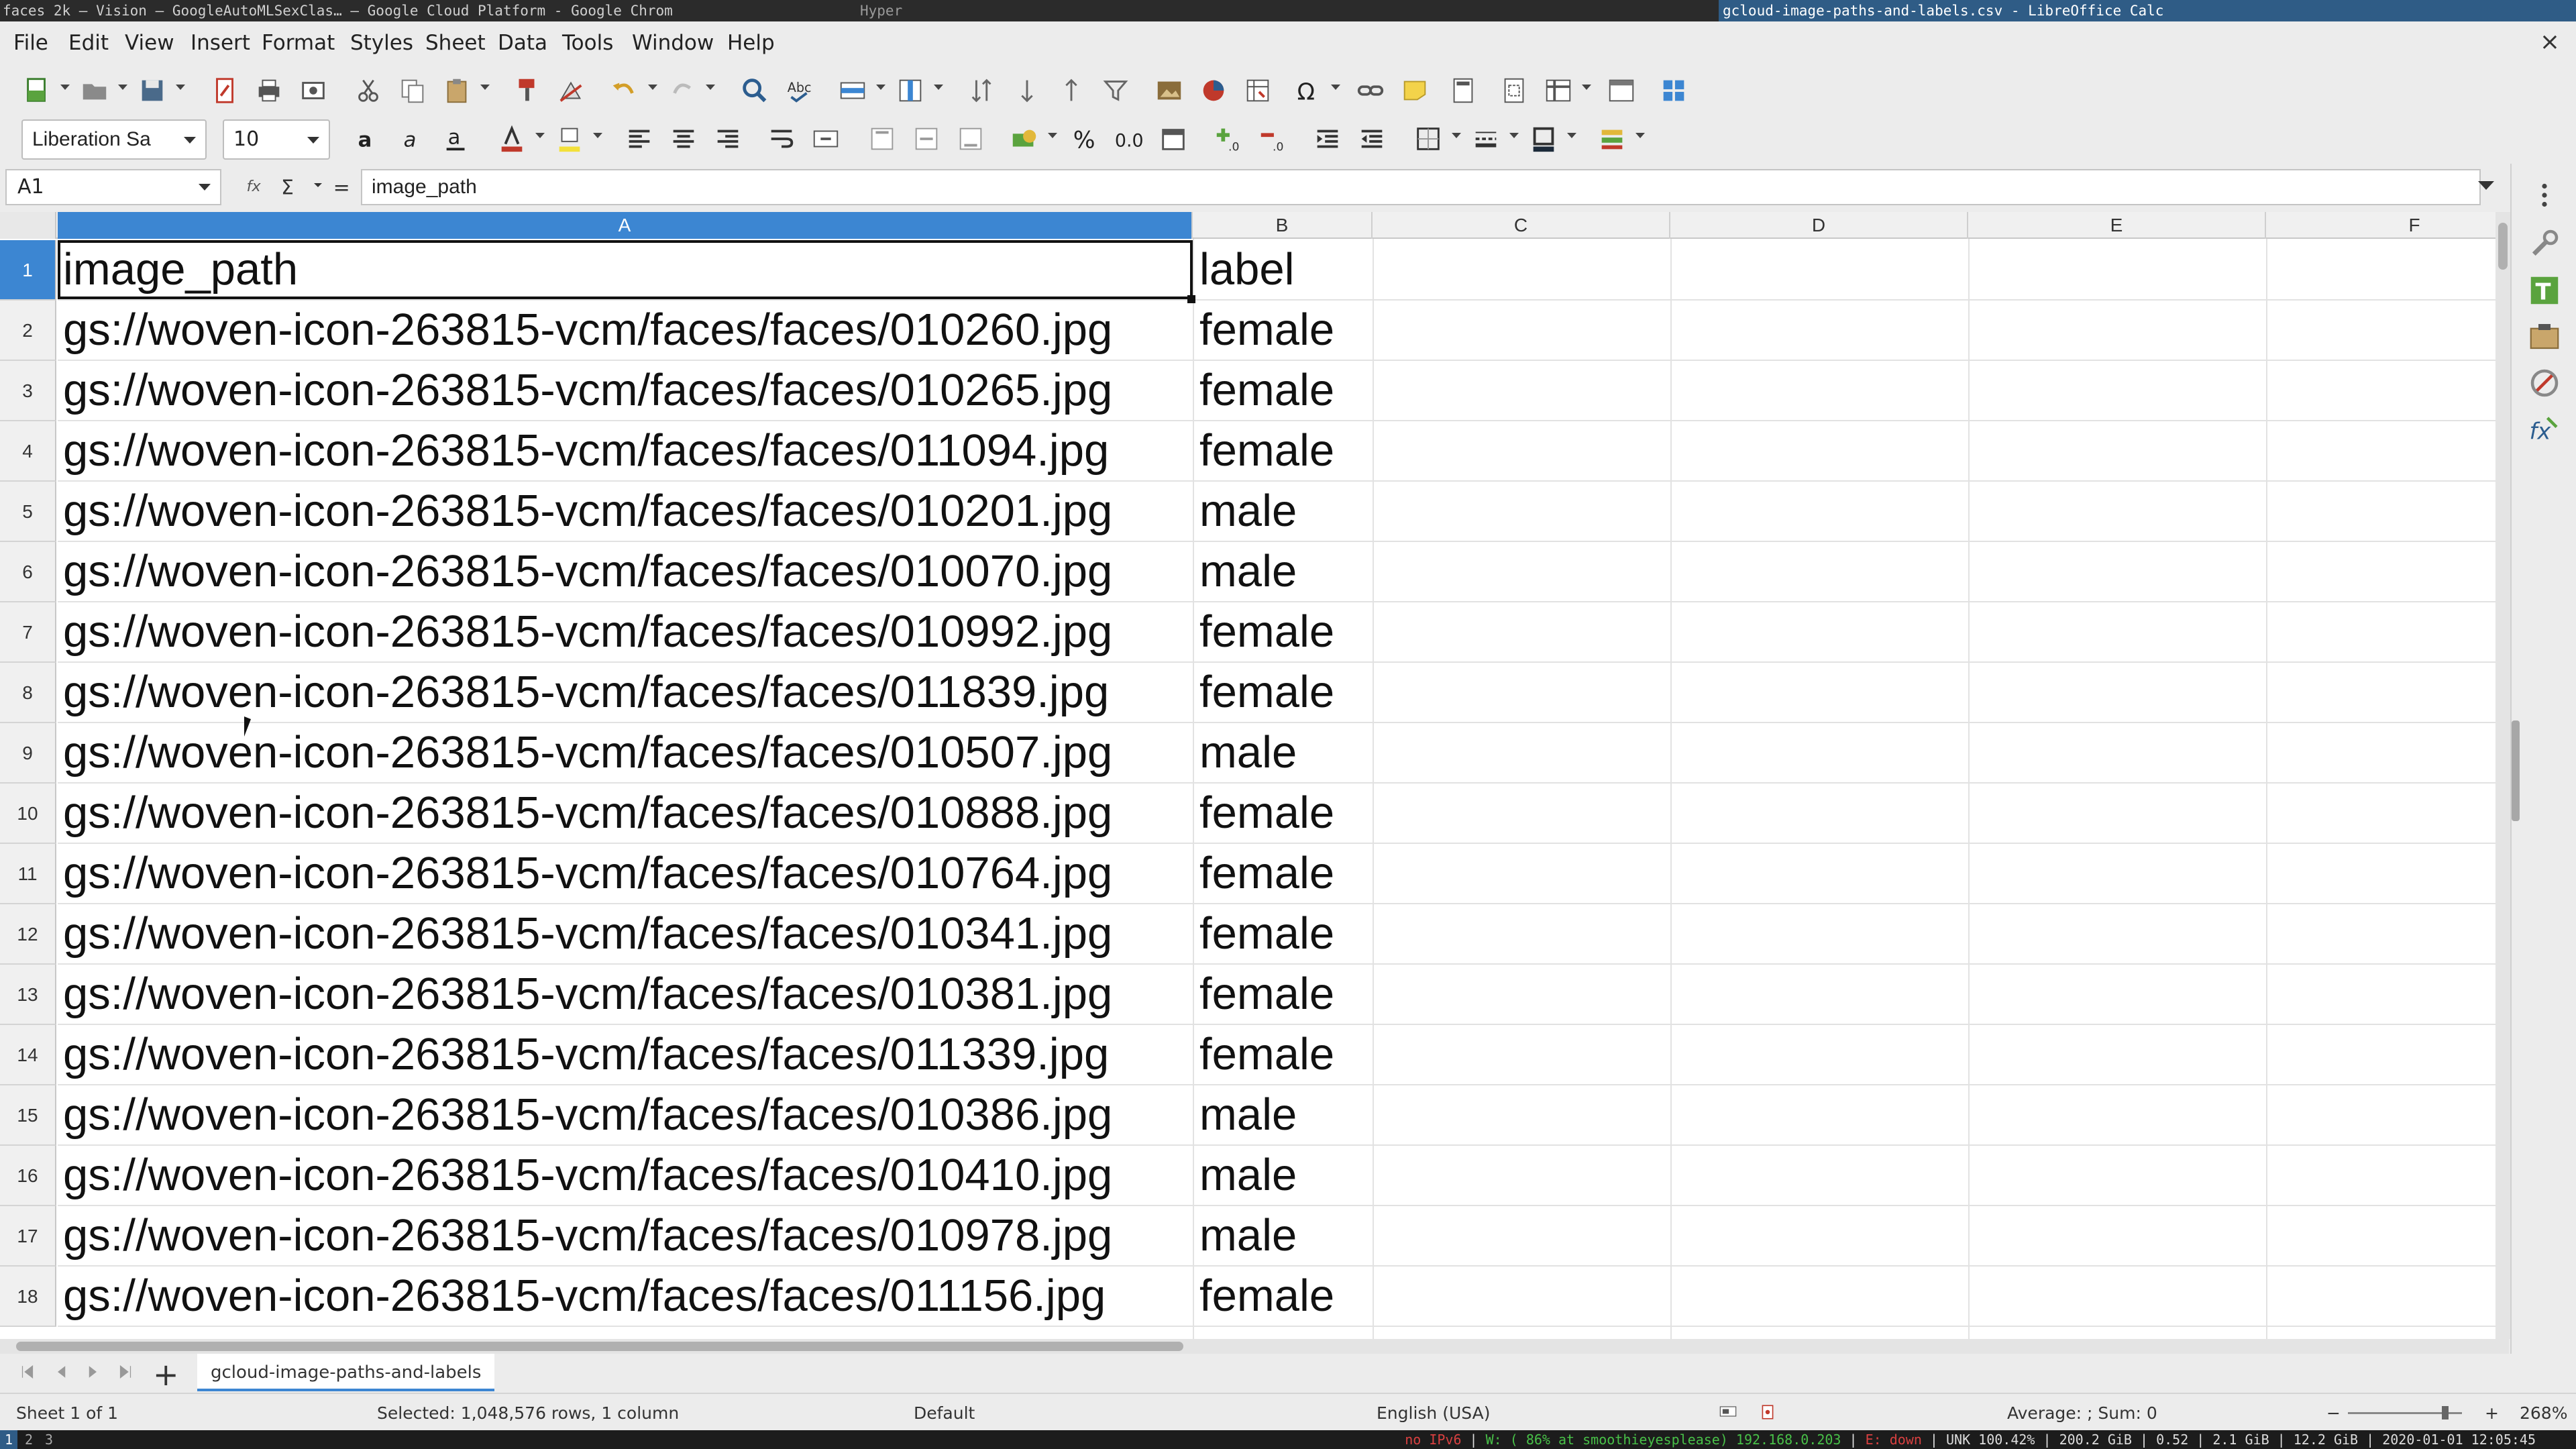  Describe the element at coordinates (1169, 90) in the screenshot. I see `insert-image-icon` at that location.